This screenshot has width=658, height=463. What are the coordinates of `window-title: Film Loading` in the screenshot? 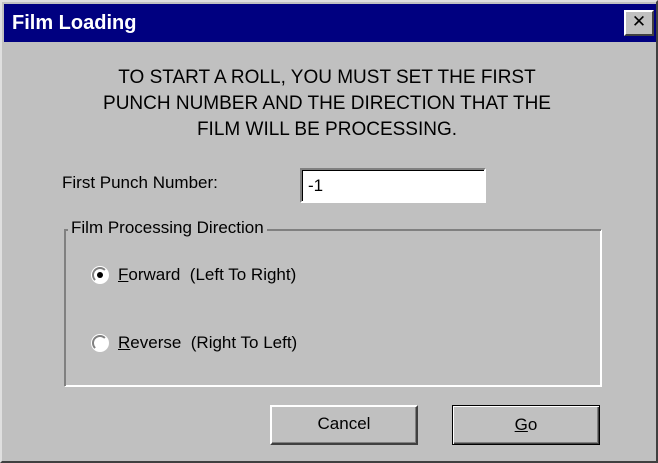 It's located at (74, 23).